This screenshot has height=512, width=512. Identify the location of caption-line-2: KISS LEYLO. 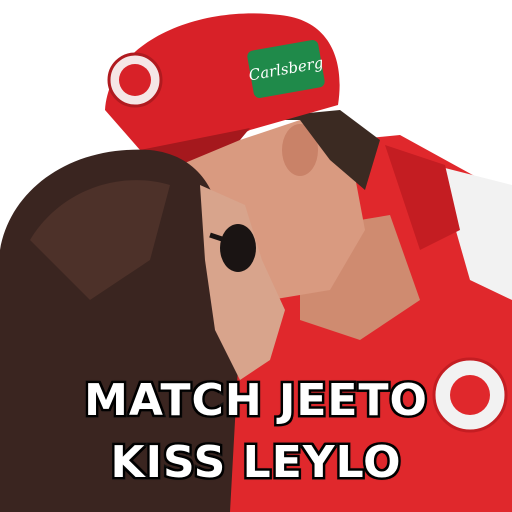
(255, 463).